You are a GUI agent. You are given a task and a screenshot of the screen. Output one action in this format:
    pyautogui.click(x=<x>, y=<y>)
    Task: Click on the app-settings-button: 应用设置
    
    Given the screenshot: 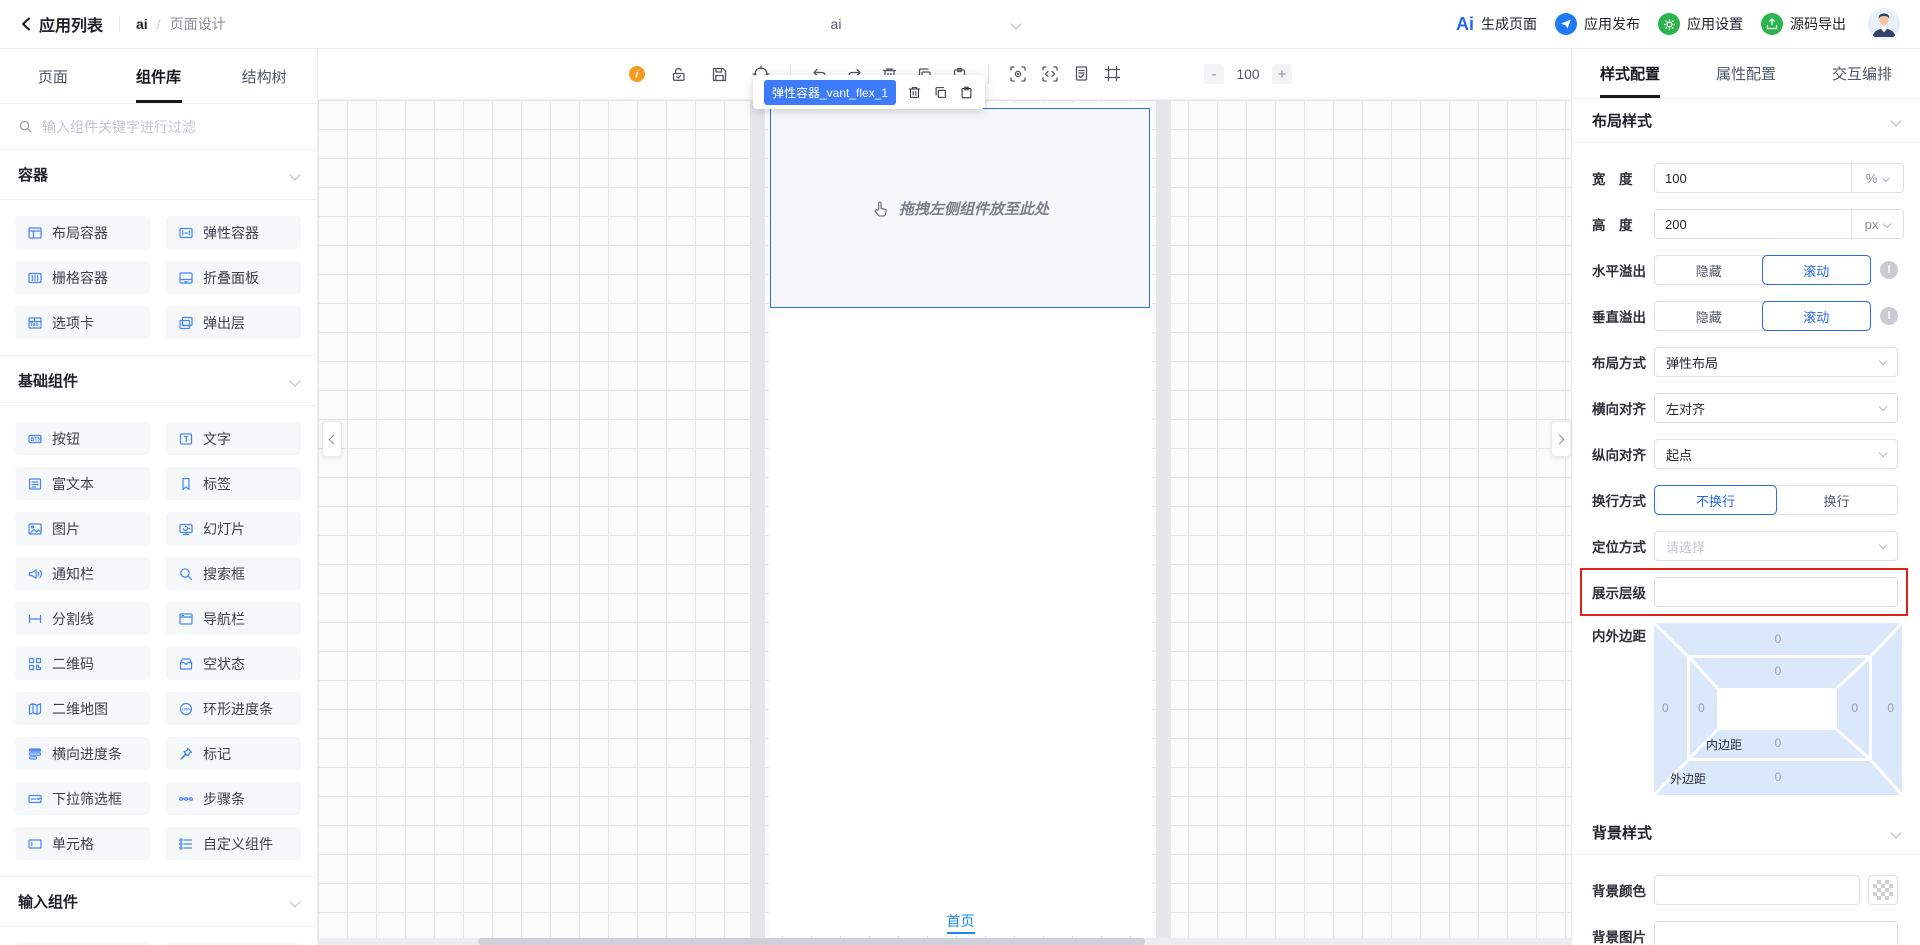 What is the action you would take?
    pyautogui.click(x=1700, y=24)
    